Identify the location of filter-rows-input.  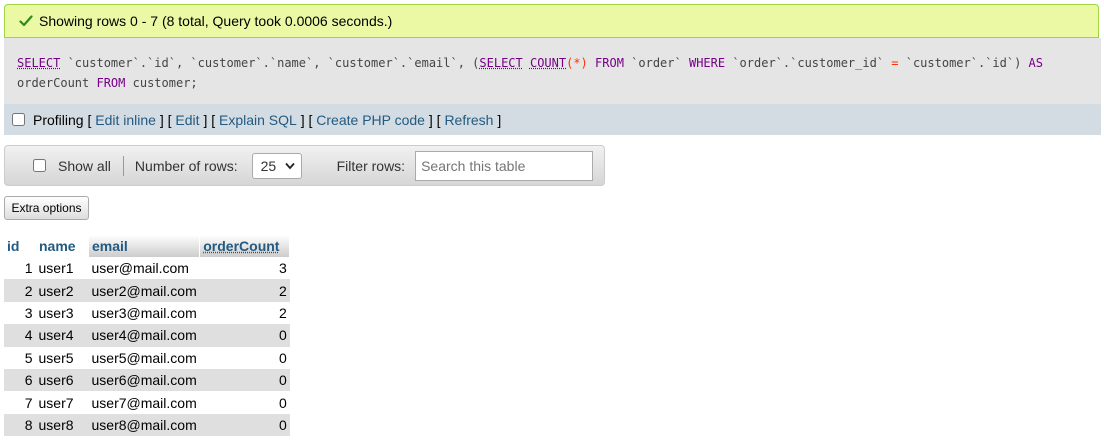
(504, 165).